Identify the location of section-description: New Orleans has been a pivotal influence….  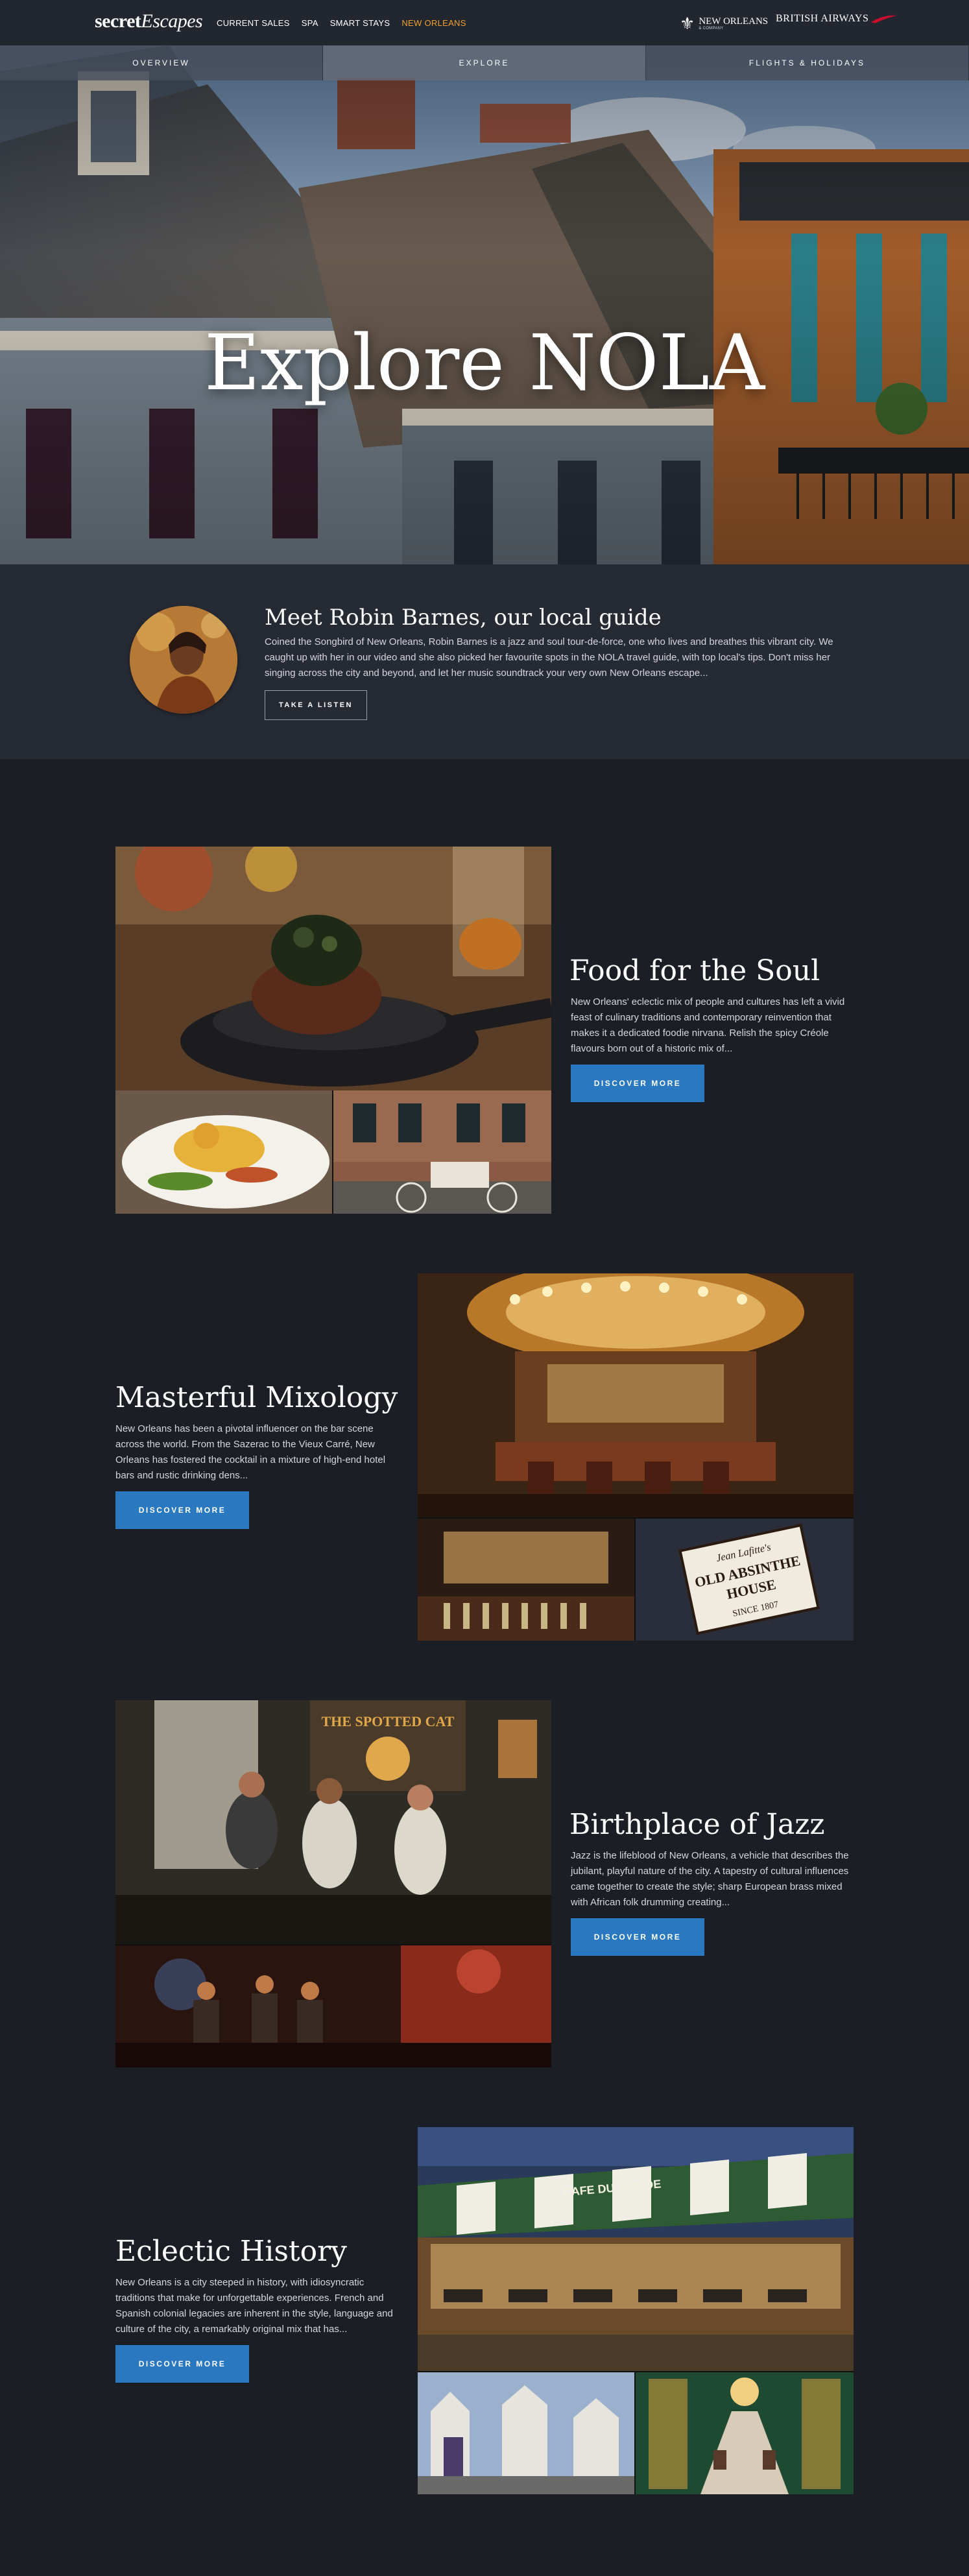
(250, 1452).